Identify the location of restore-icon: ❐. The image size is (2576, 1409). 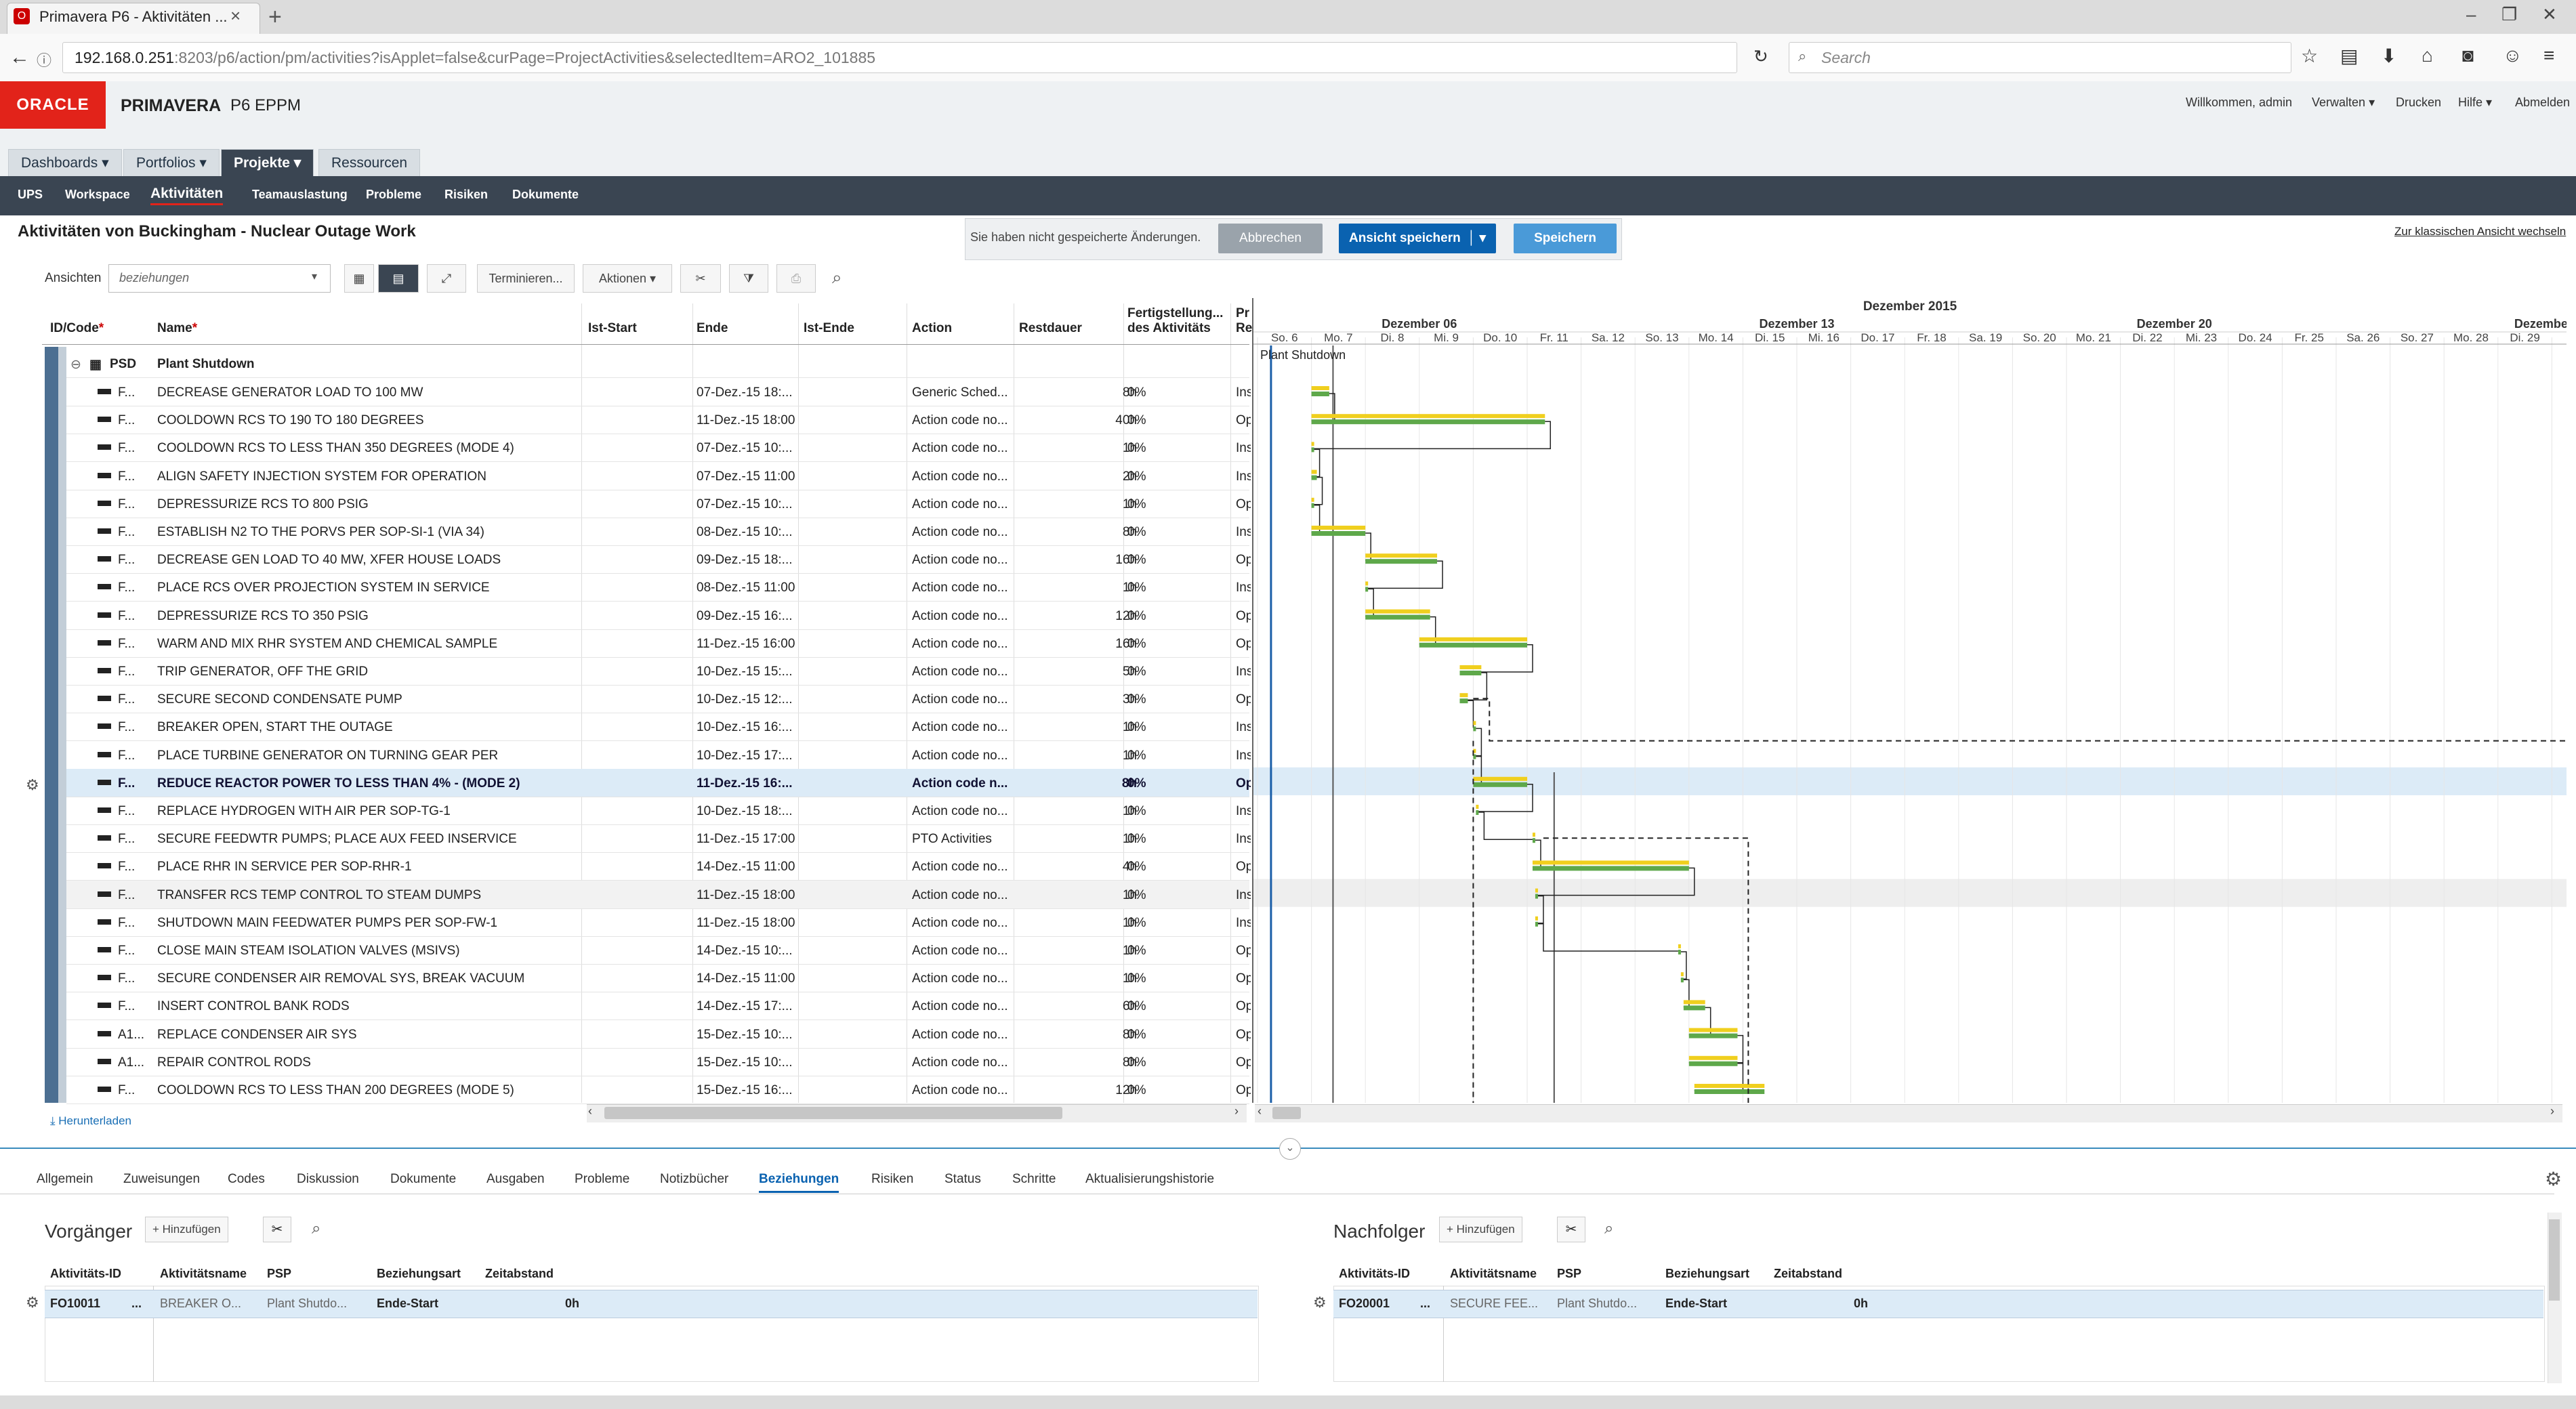
(2509, 15).